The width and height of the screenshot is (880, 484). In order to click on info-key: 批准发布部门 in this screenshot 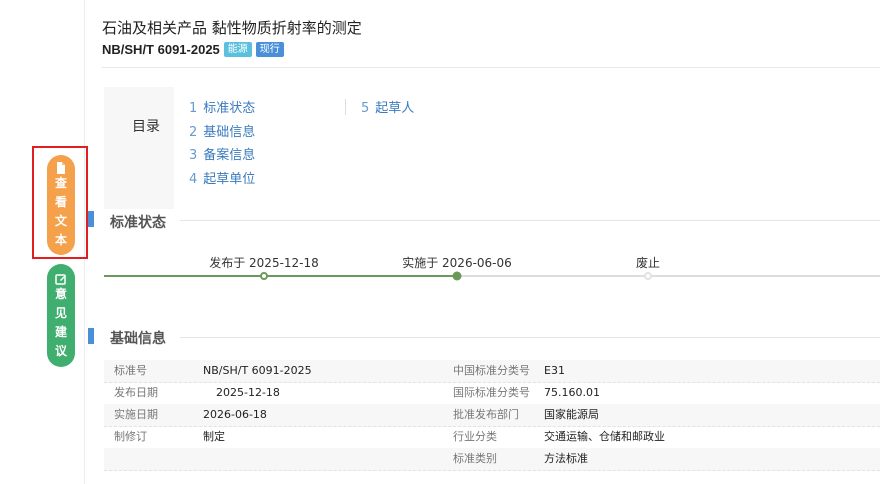, I will do `click(486, 414)`.